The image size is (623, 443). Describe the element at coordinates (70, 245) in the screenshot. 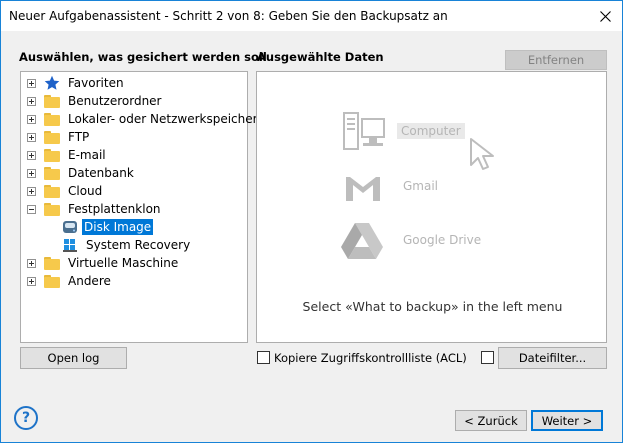

I see `system-recovery-icon` at that location.